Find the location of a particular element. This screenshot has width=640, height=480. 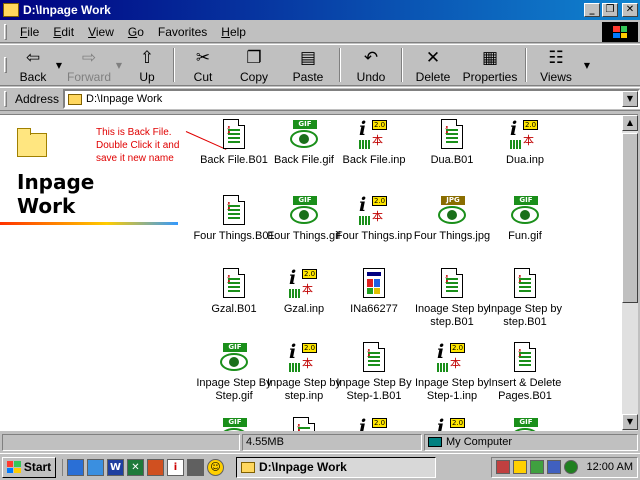

file-name: Four Things.jpg is located at coordinates (452, 236).